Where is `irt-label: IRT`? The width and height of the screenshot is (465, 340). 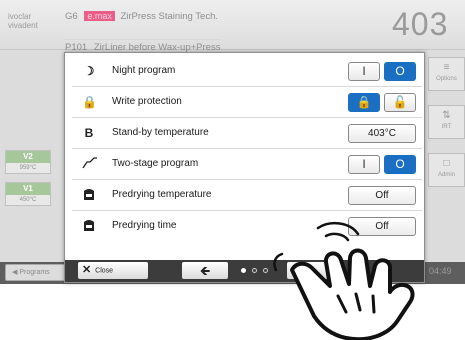
irt-label: IRT is located at coordinates (446, 127).